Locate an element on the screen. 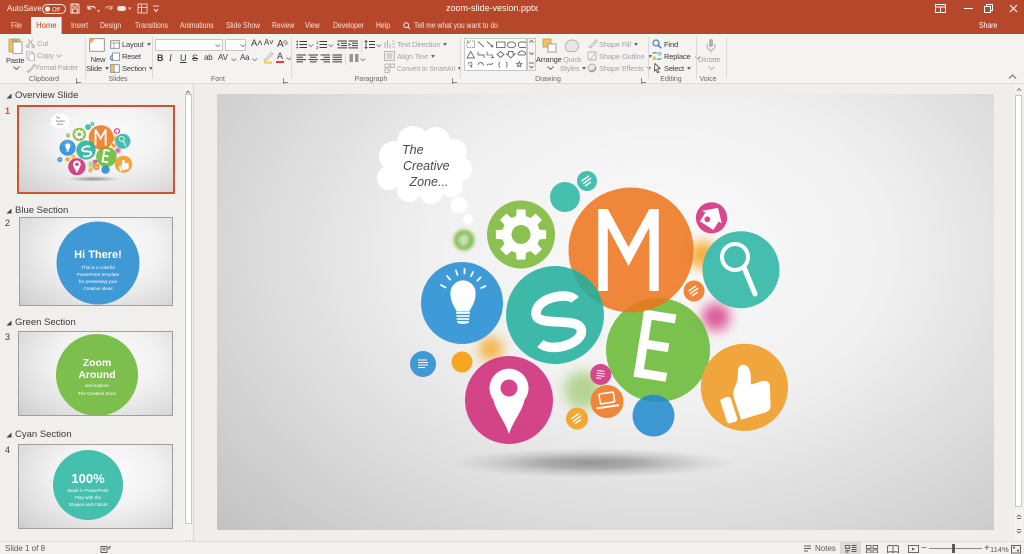 The width and height of the screenshot is (1024, 554). svg-text: Zoom is located at coordinates (97, 363).